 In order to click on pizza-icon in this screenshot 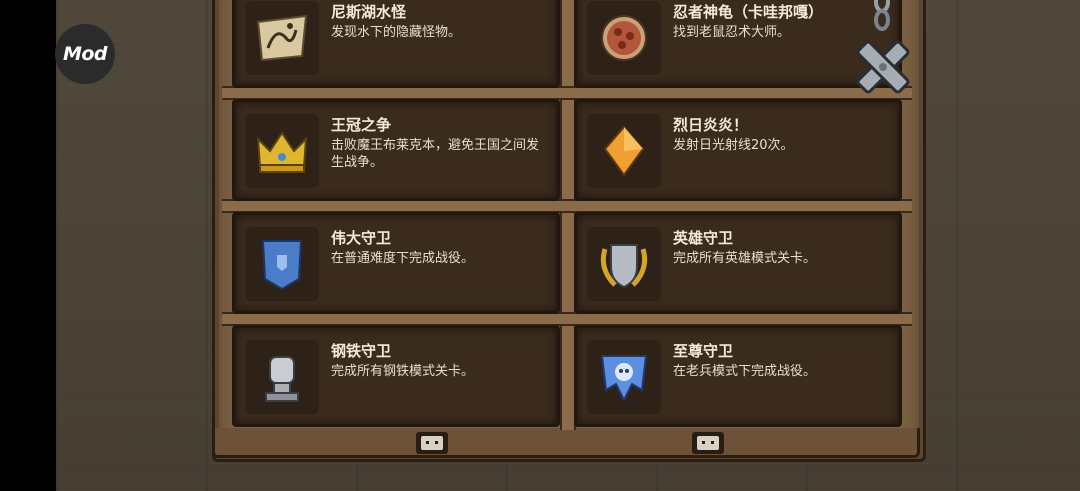, I will do `click(624, 38)`.